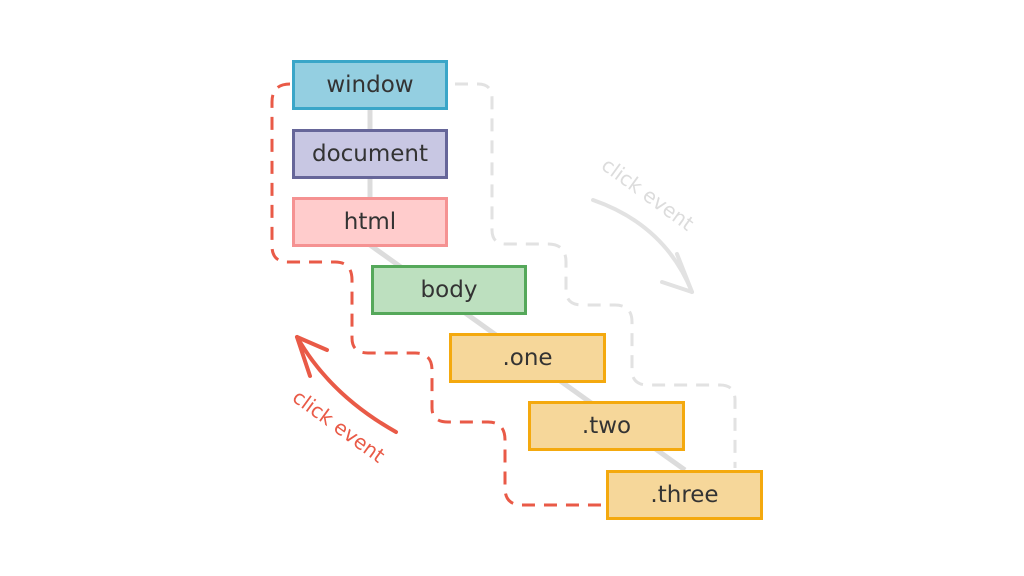 The image size is (1024, 576). Describe the element at coordinates (370, 85) in the screenshot. I see `node-window: window` at that location.